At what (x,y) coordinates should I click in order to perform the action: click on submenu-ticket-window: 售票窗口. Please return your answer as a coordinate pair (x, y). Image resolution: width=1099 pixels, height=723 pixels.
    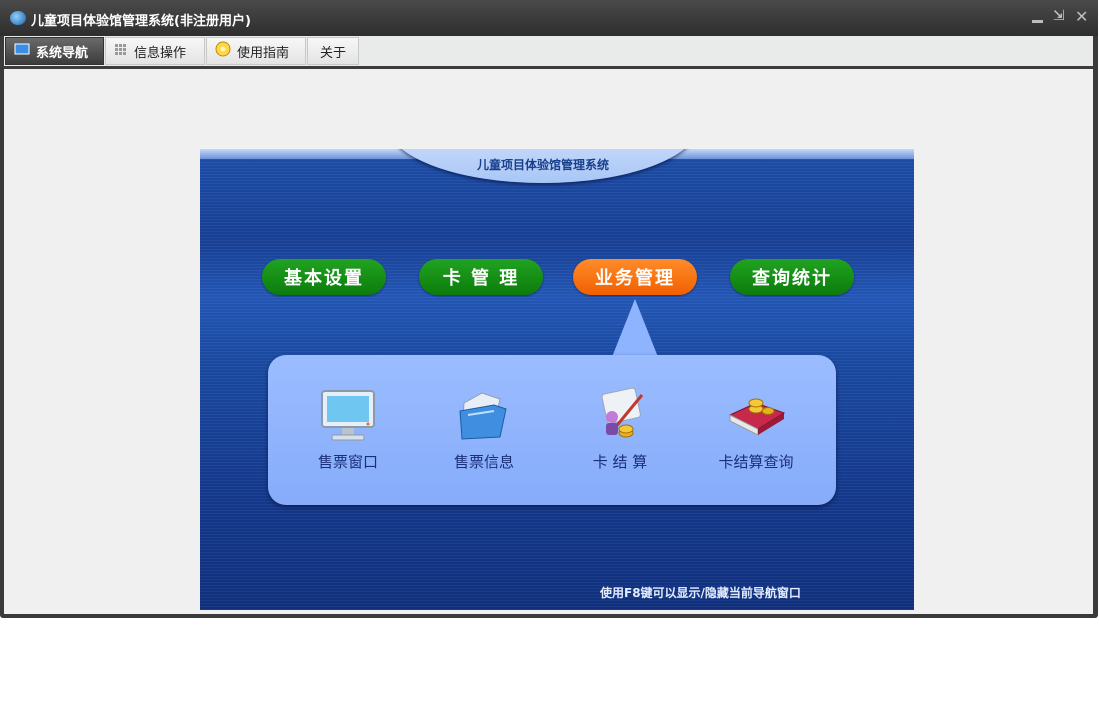
    Looking at the image, I should click on (348, 435).